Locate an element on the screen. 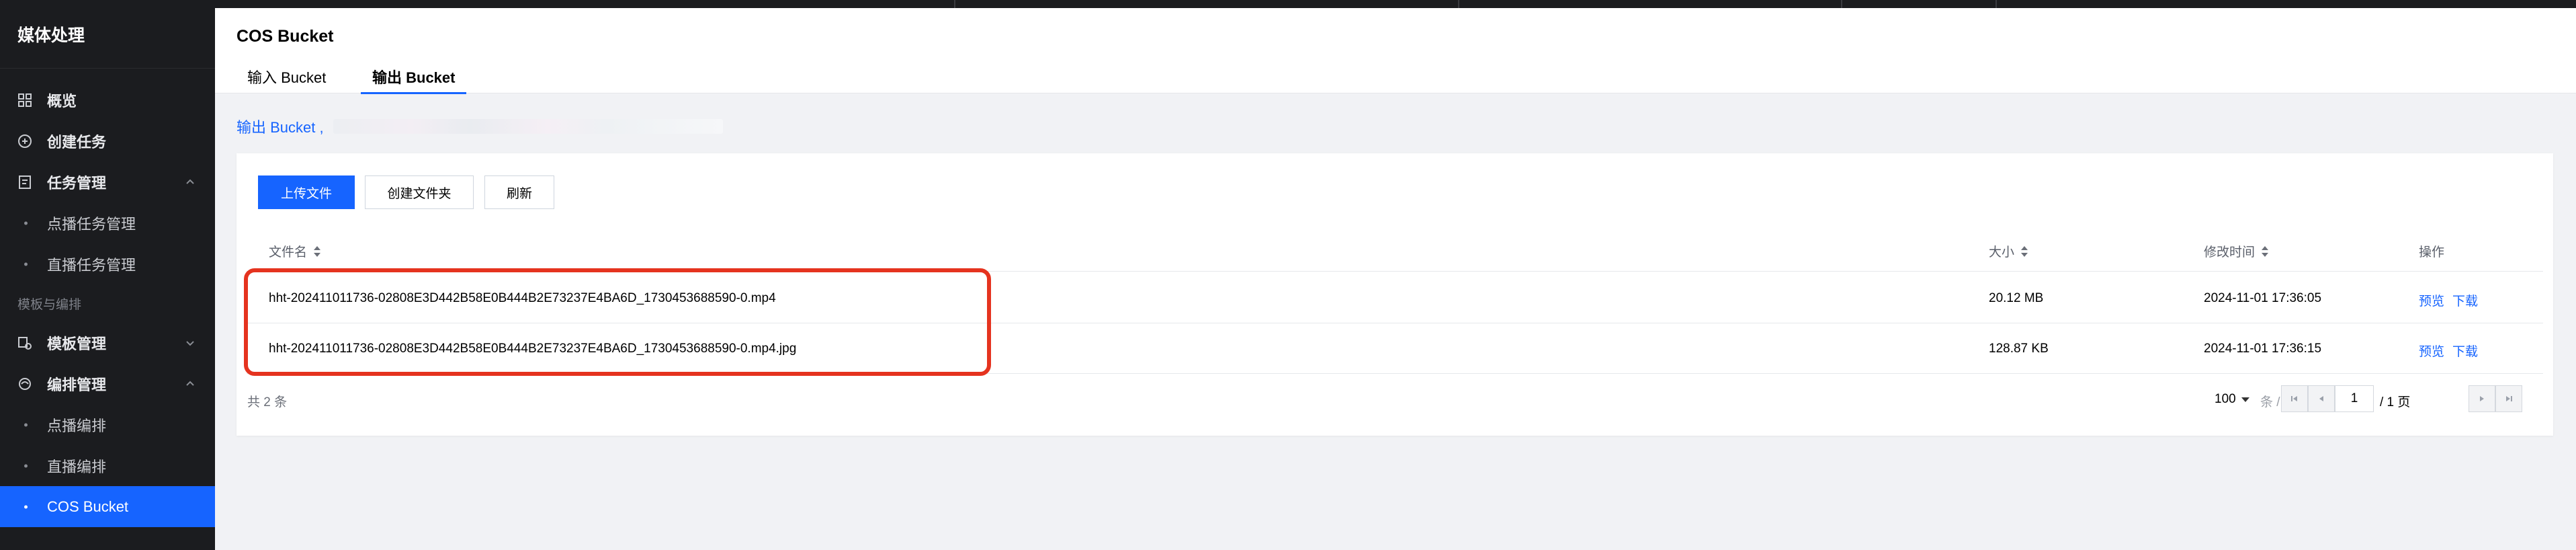 This screenshot has width=2576, height=550. total-count: 共 2 条 is located at coordinates (267, 402).